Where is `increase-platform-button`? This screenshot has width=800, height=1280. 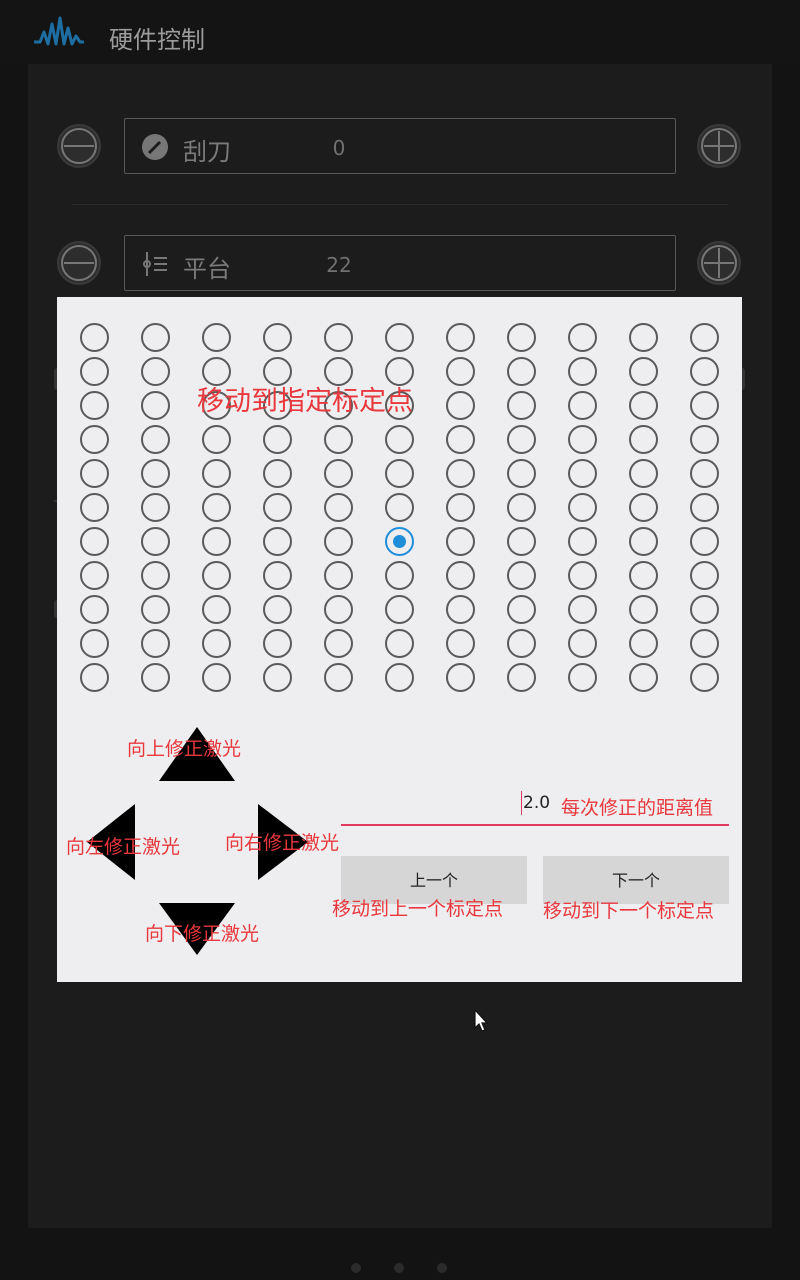 increase-platform-button is located at coordinates (719, 263).